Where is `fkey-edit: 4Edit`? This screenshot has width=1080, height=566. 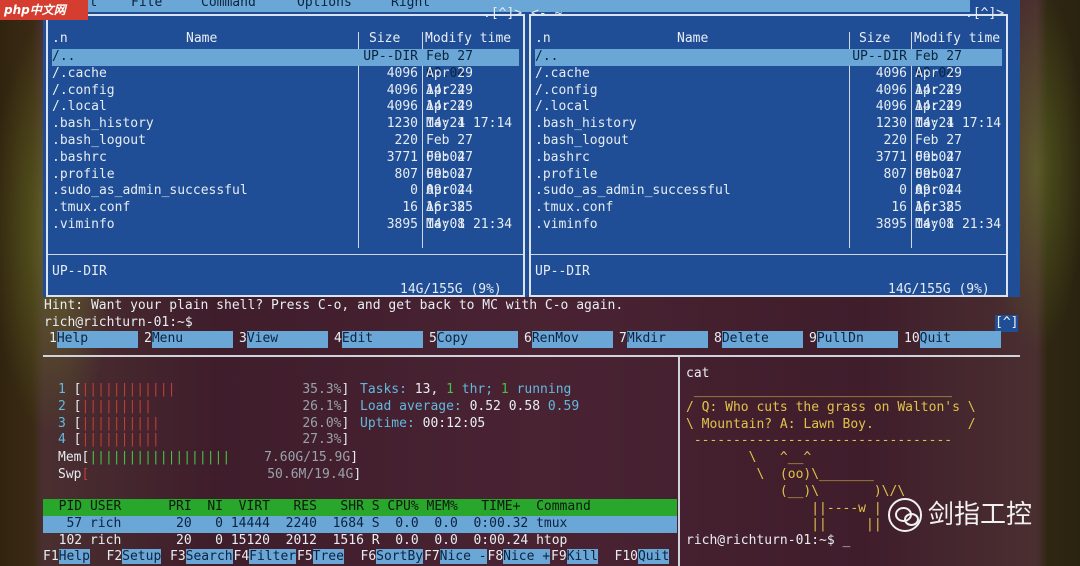 fkey-edit: 4Edit is located at coordinates (378, 340).